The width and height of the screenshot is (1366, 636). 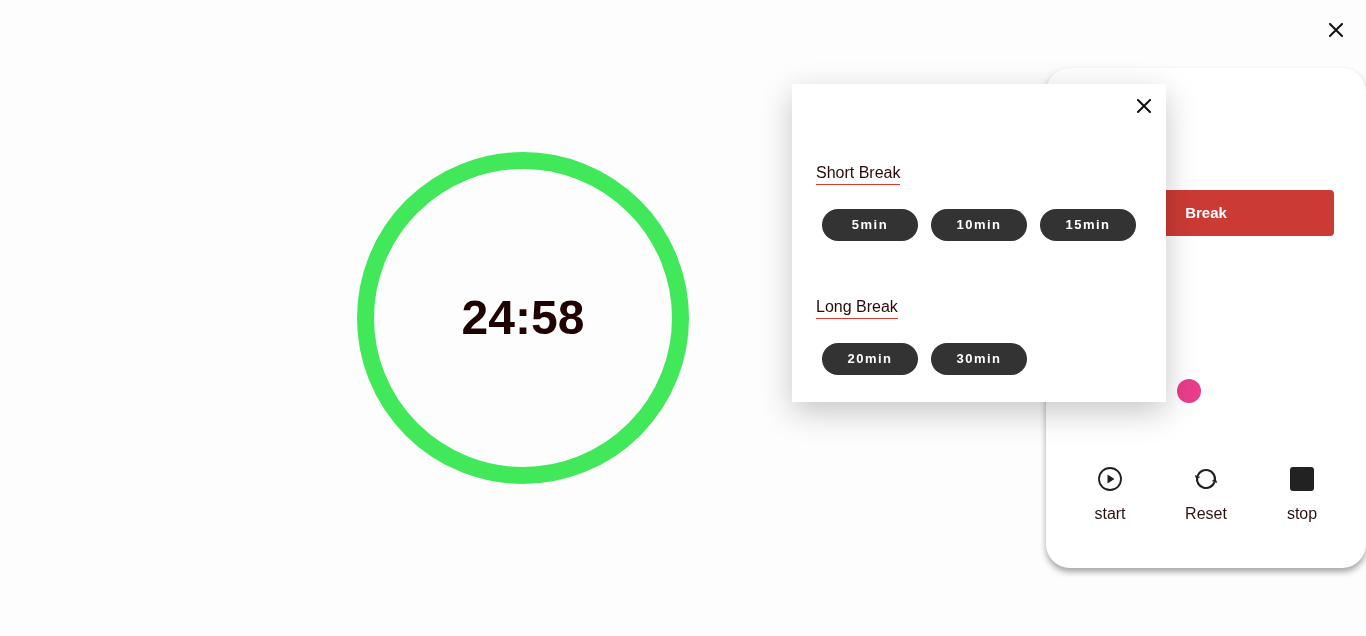 What do you see at coordinates (1189, 391) in the screenshot?
I see `color-swatch-icon` at bounding box center [1189, 391].